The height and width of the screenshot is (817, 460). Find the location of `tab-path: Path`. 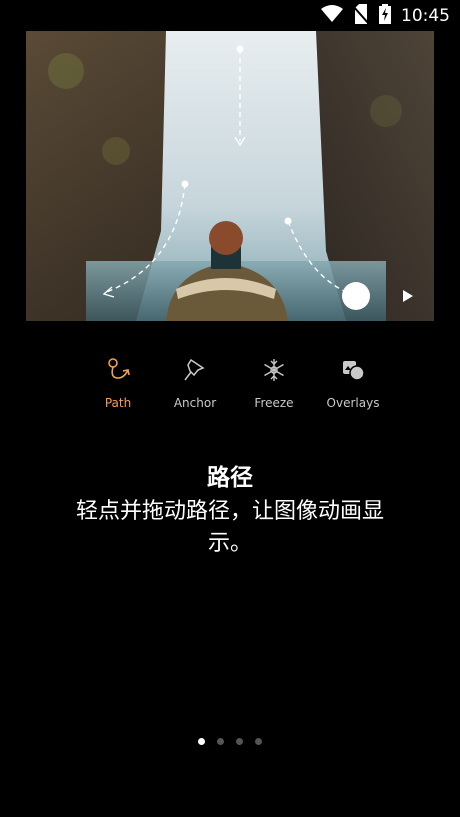

tab-path: Path is located at coordinates (118, 379).